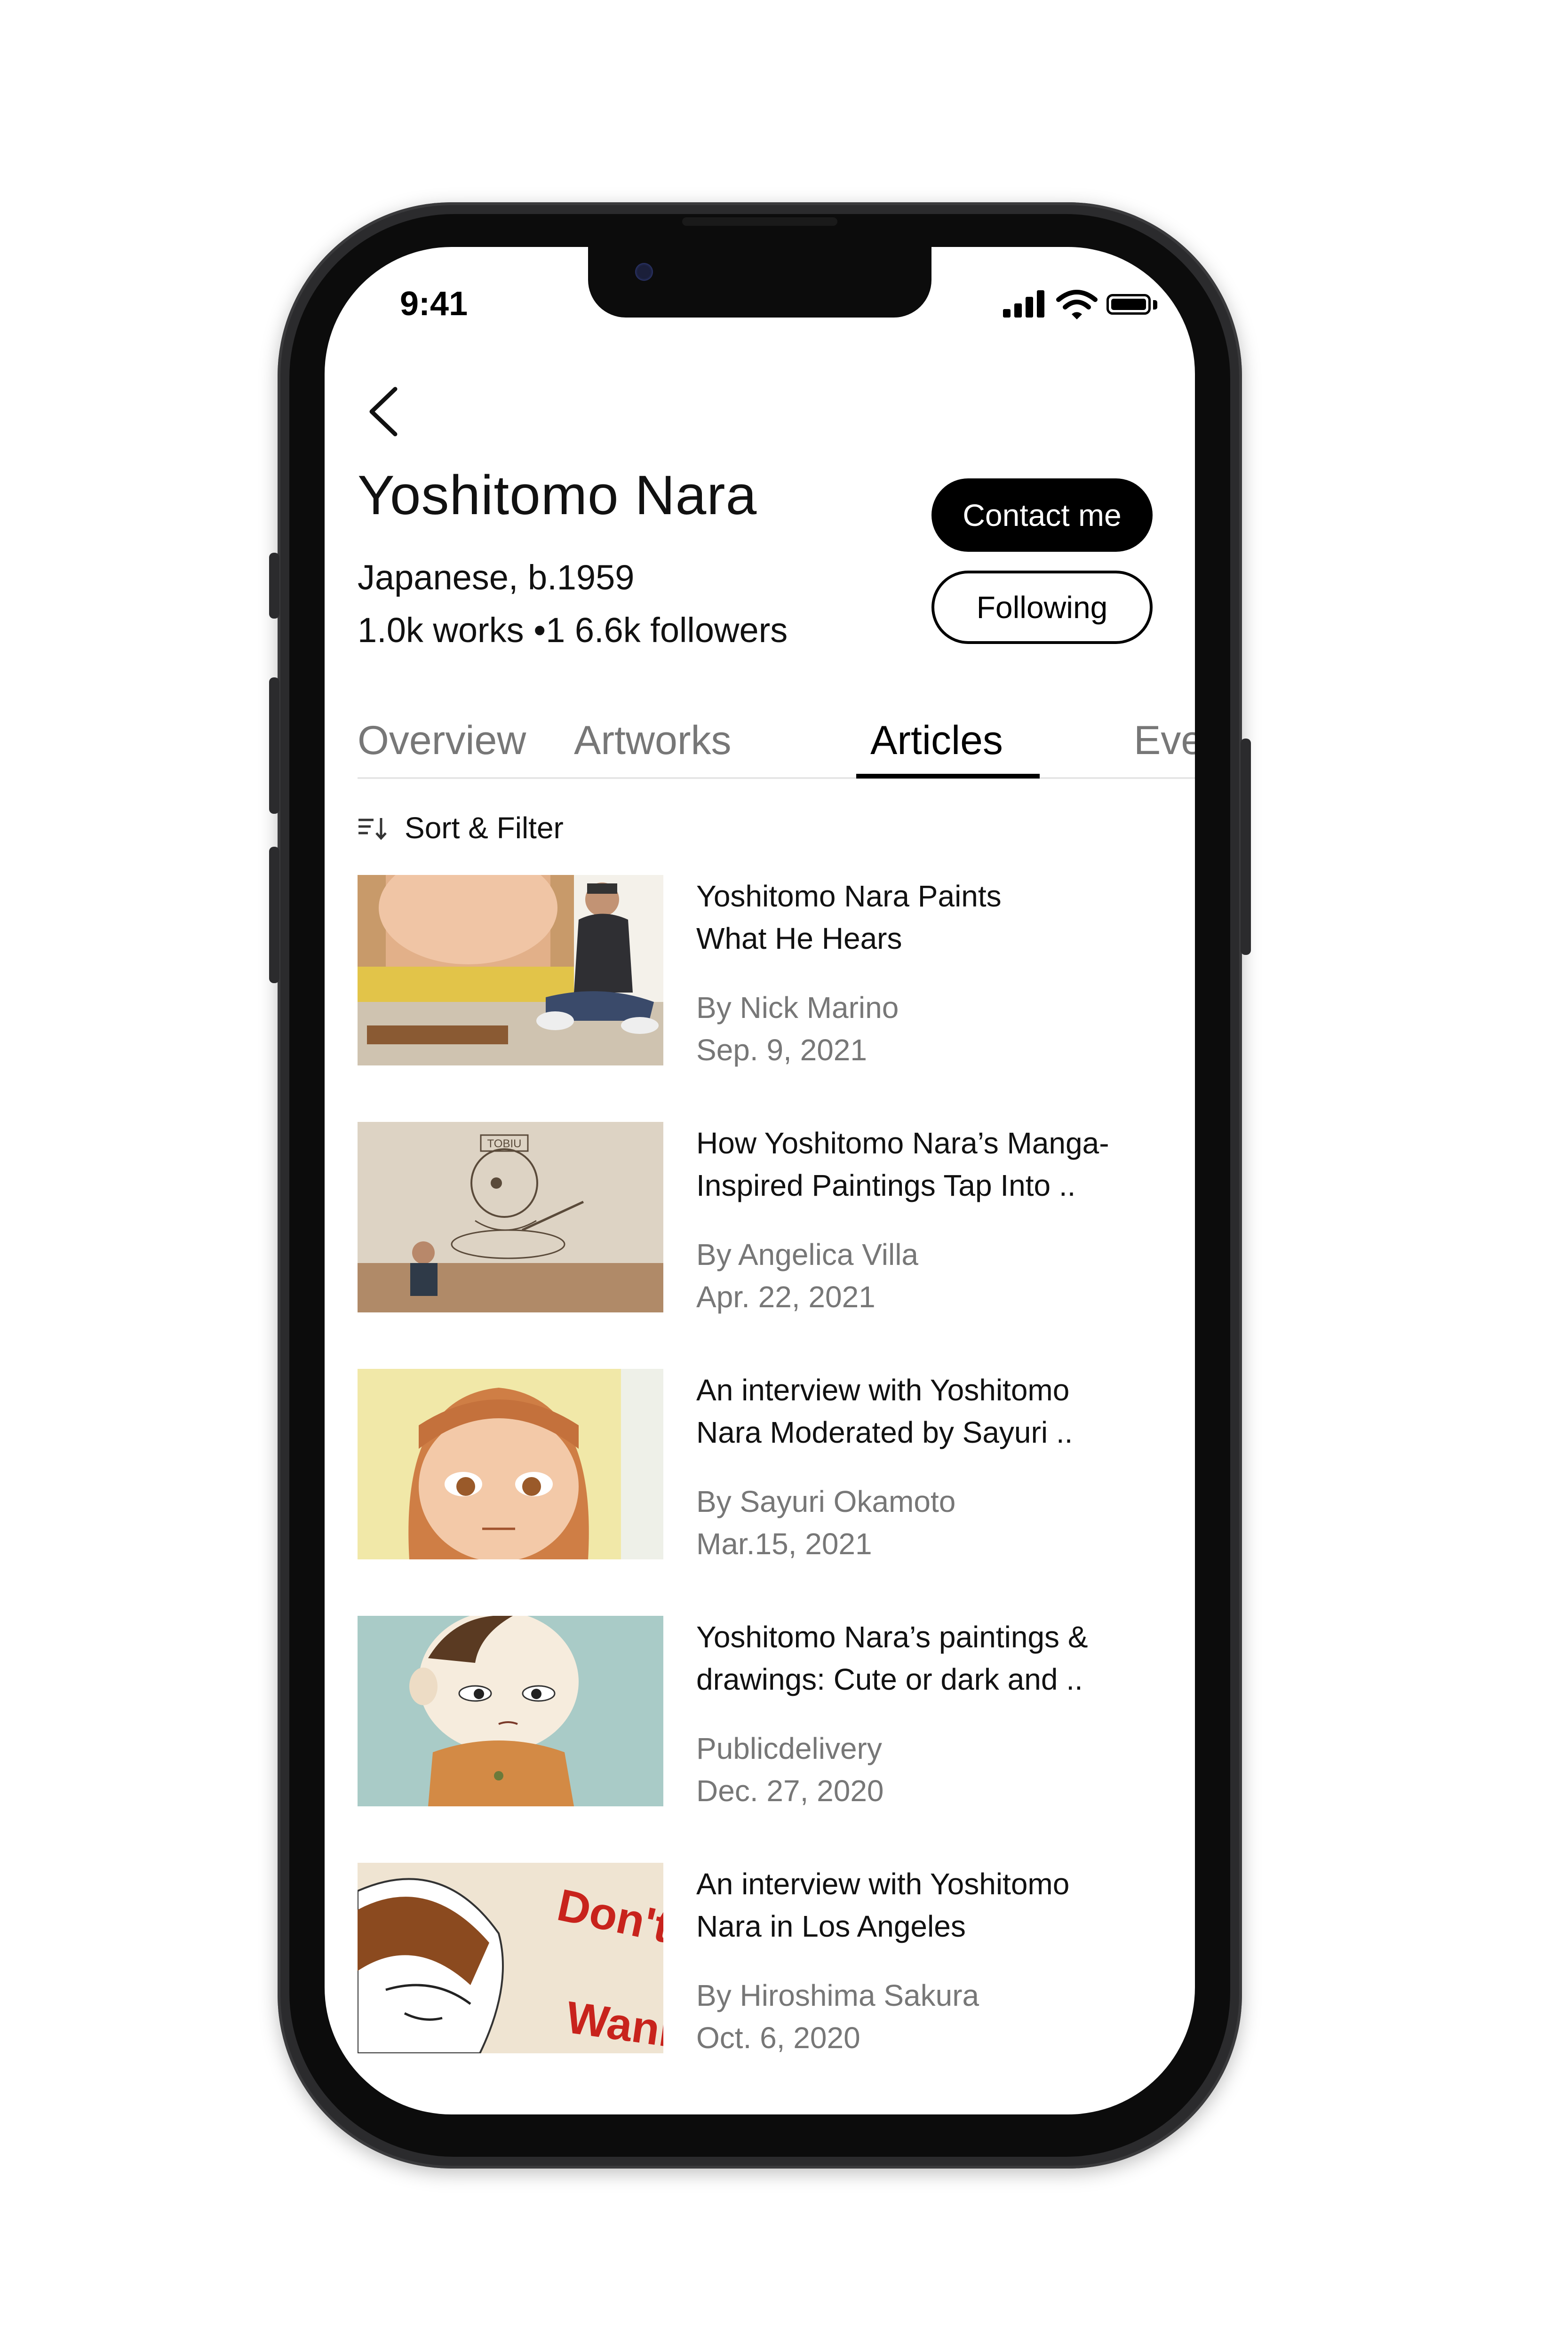 This screenshot has height=2352, width=1568. I want to click on article-date: Sep. 9, 2021, so click(781, 1050).